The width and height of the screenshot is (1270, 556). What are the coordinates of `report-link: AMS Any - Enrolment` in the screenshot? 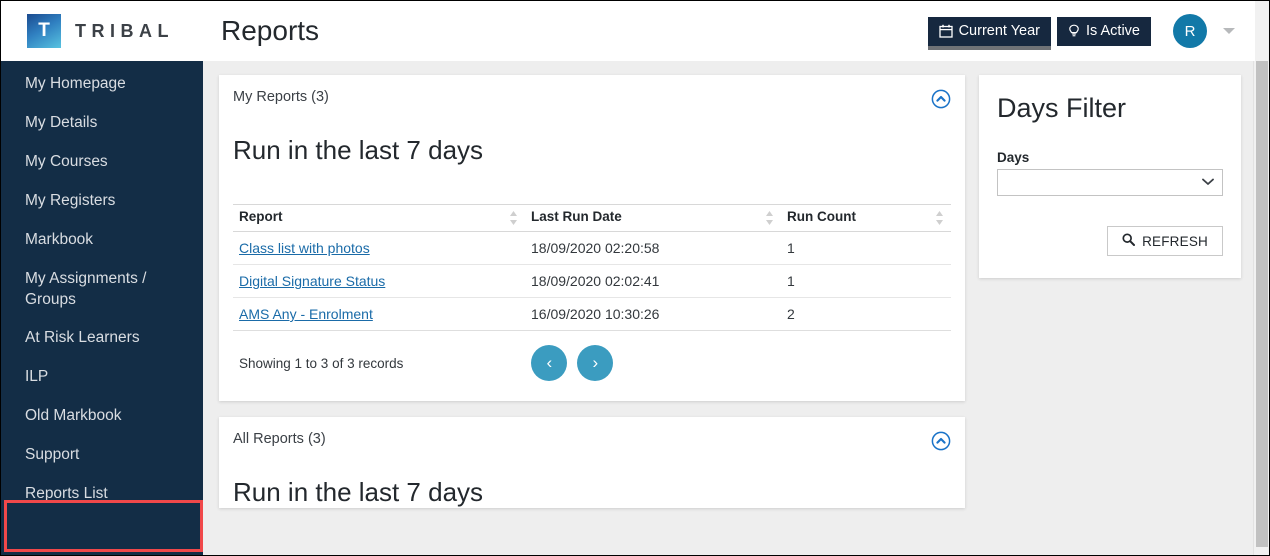 It's located at (306, 314).